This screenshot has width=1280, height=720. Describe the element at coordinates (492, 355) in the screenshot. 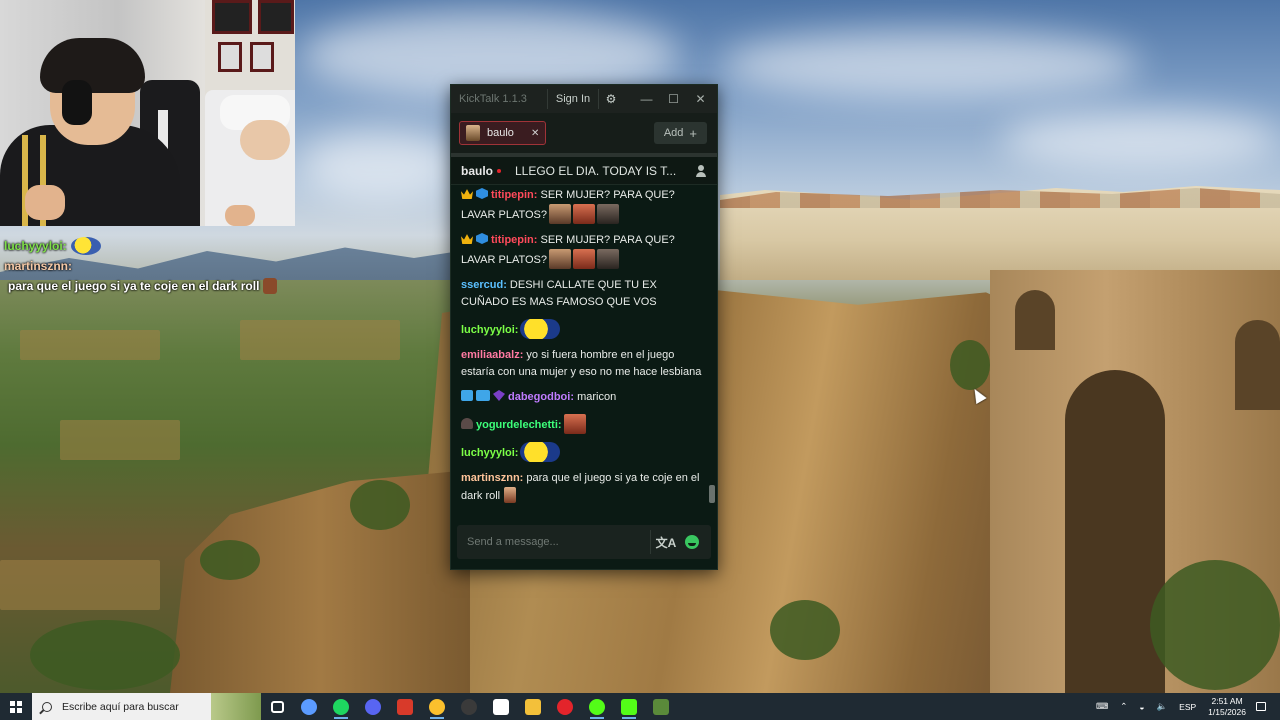

I see `chat-username: emiliaabalz:` at that location.